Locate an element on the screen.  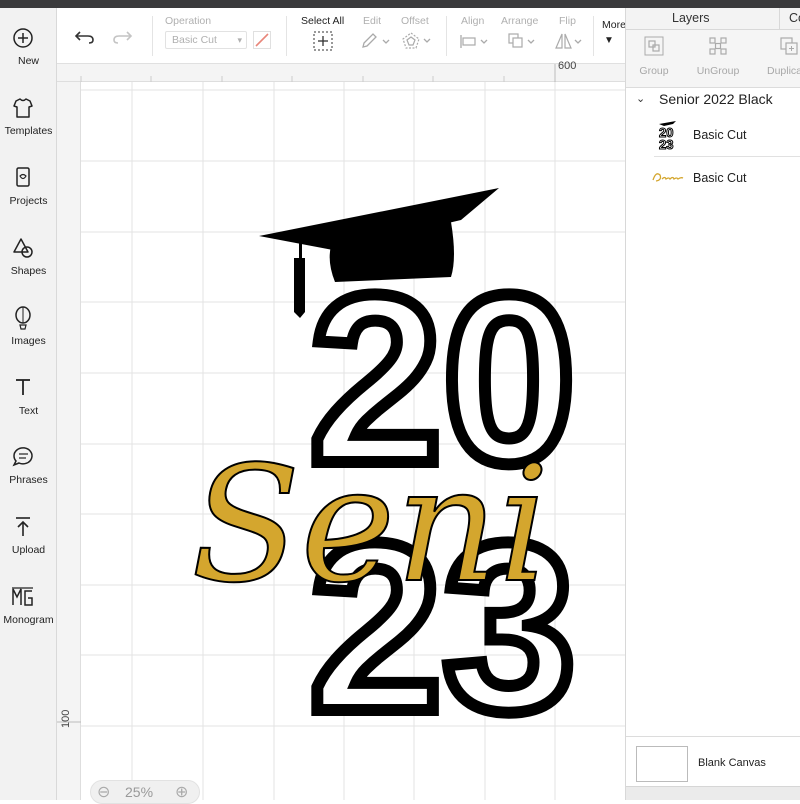
operation-value: Basic Cut is located at coordinates (194, 40).